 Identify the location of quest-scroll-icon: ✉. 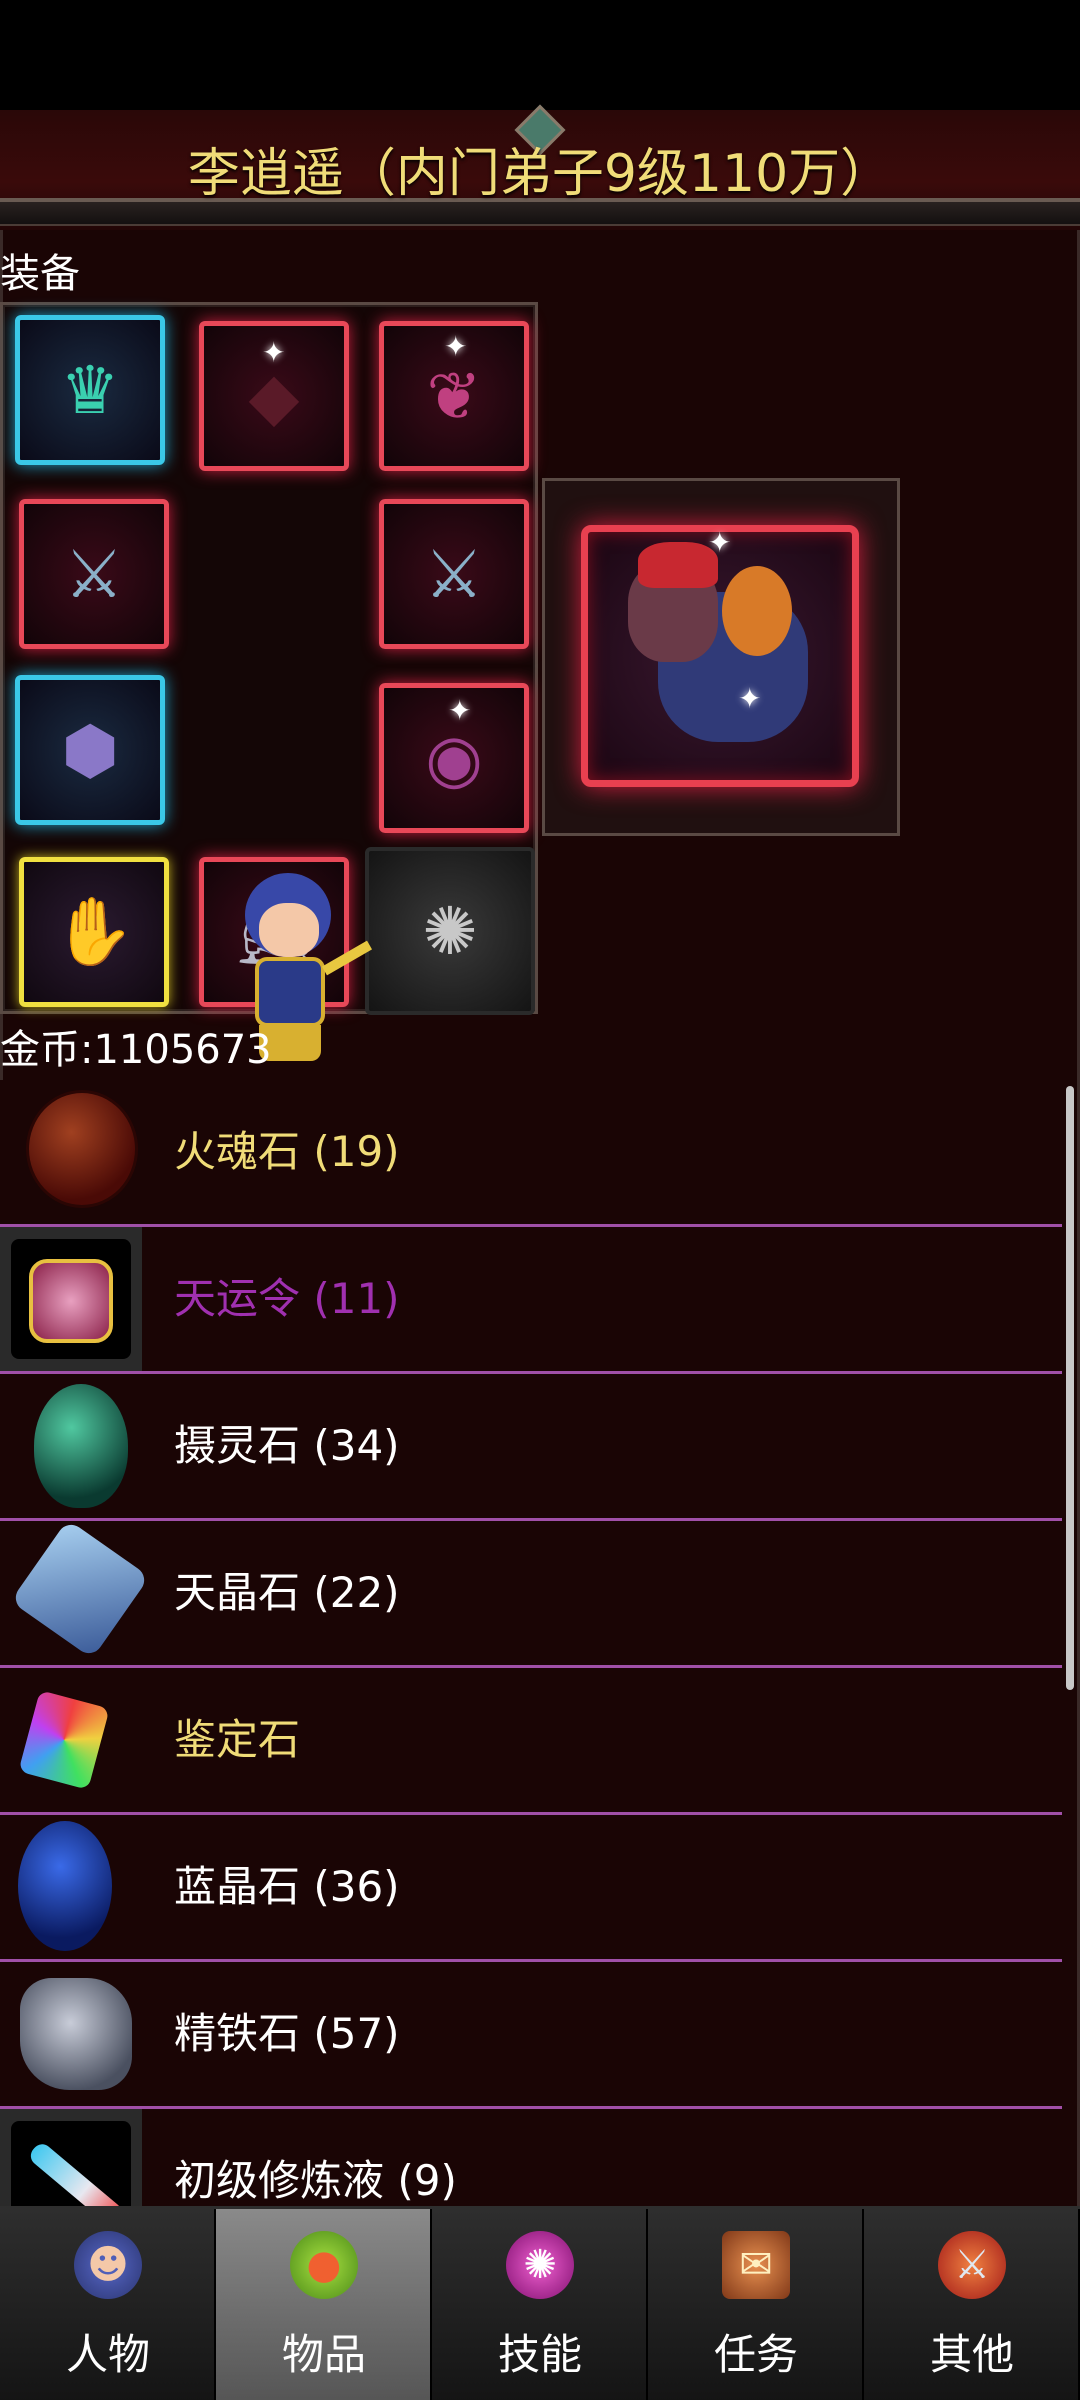
(756, 2265).